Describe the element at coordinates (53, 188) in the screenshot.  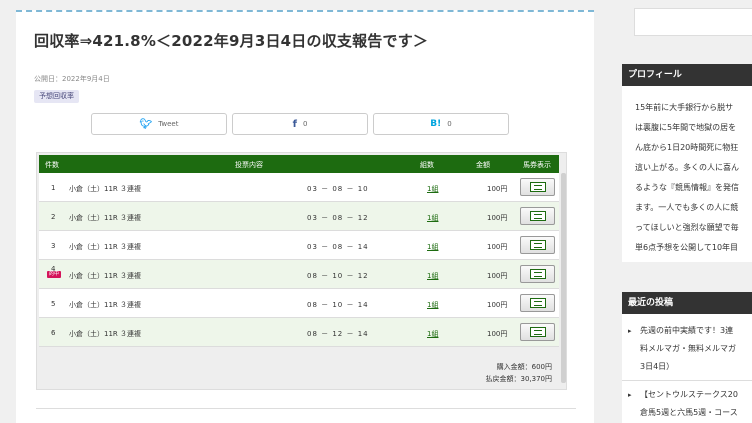
I see `row-no: 1` at that location.